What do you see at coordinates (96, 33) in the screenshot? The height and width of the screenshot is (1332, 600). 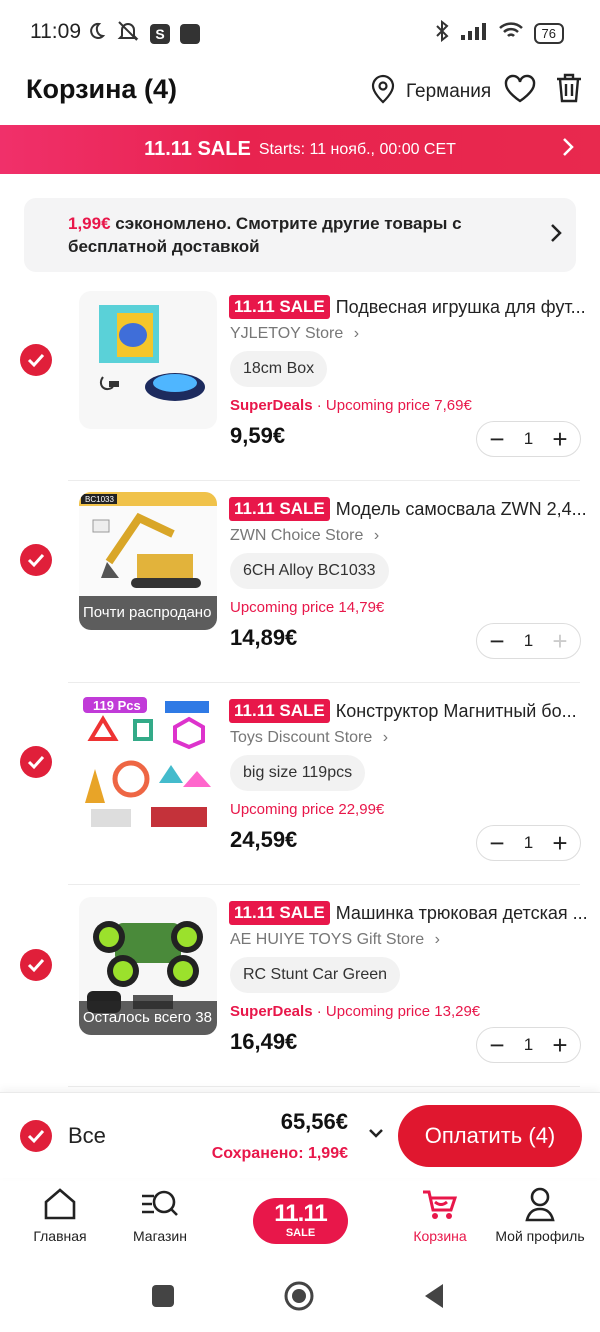 I see `moon-icon` at bounding box center [96, 33].